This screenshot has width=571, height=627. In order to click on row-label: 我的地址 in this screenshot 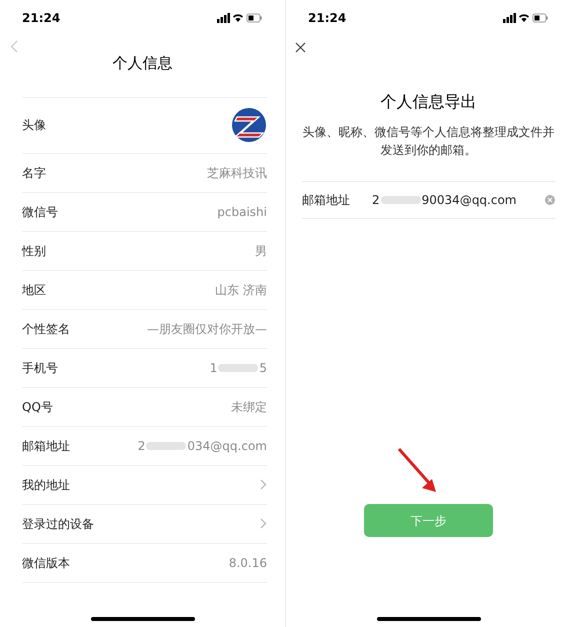, I will do `click(46, 485)`.